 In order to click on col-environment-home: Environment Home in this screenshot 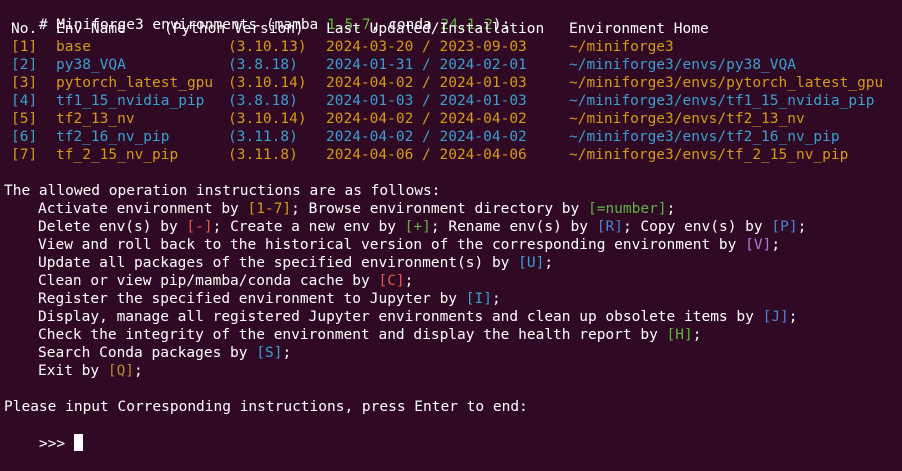, I will do `click(639, 29)`.